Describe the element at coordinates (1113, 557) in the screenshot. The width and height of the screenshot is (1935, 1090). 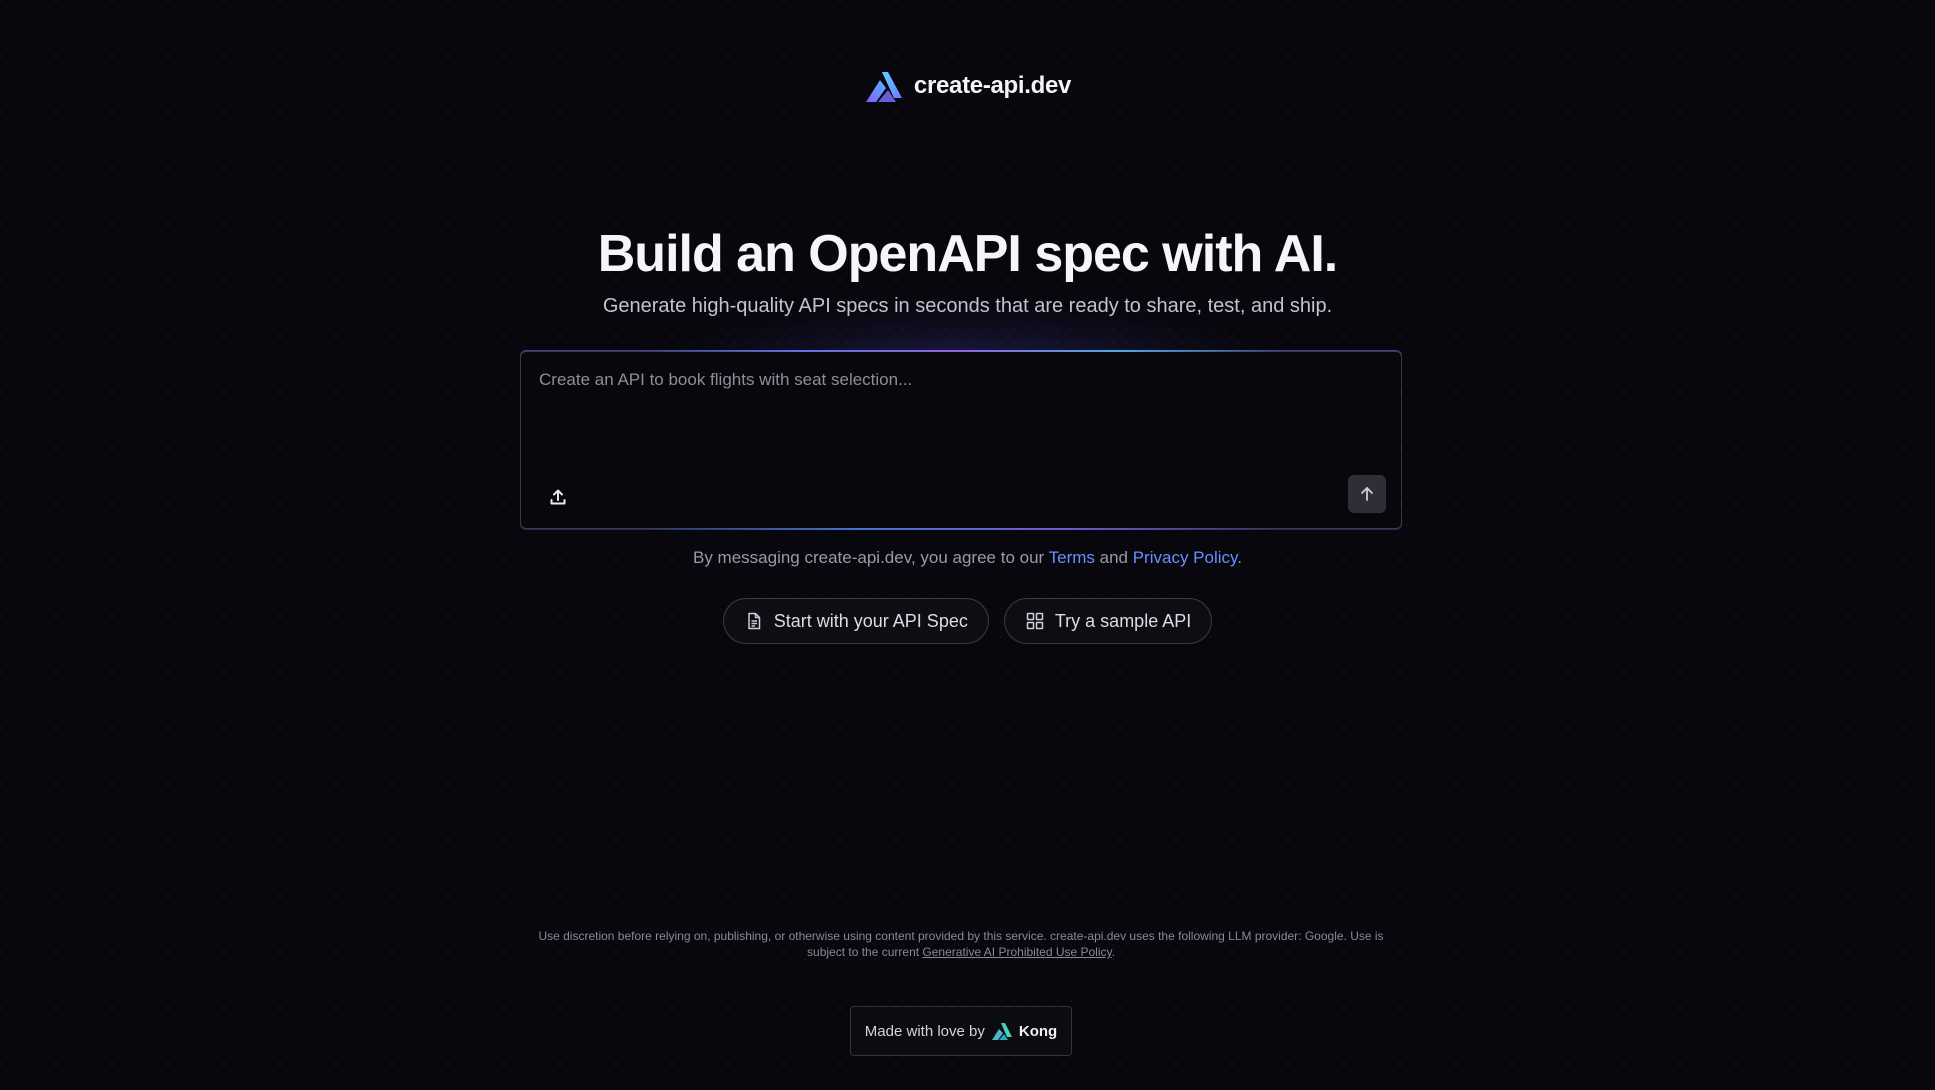
I see `agreement-middle: and` at that location.